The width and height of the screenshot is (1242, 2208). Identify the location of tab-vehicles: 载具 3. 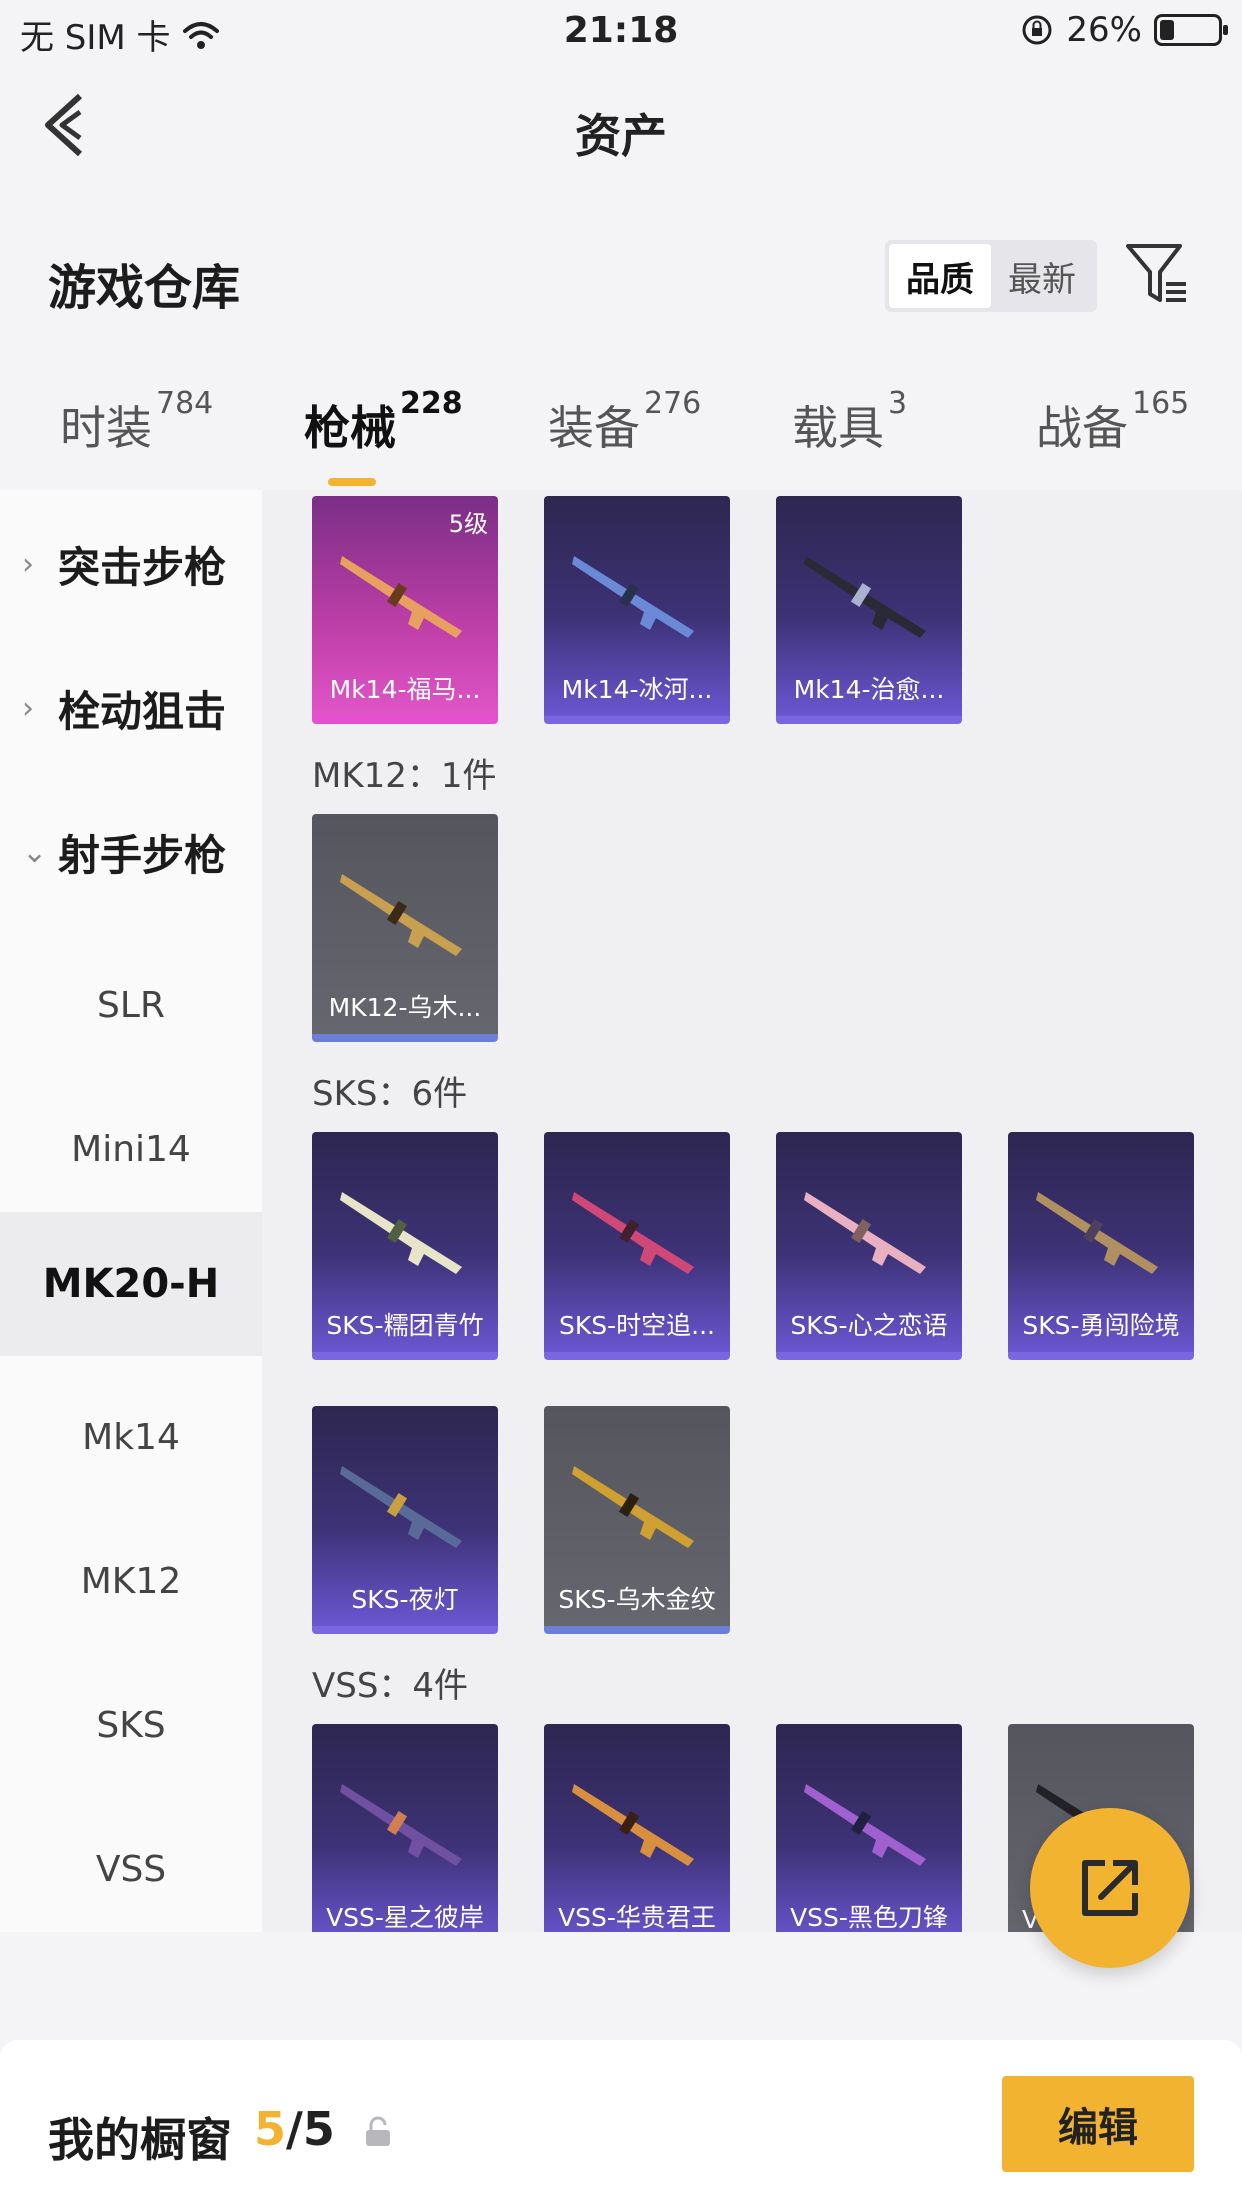
(849, 422).